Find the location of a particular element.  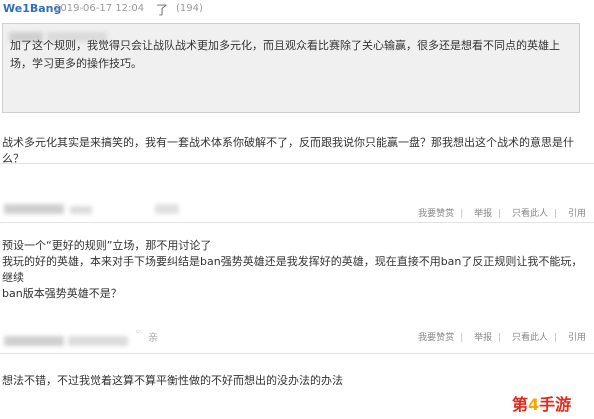

comment-line: 预设一个“更好的规则”立场，那不用讨论了 is located at coordinates (107, 245).